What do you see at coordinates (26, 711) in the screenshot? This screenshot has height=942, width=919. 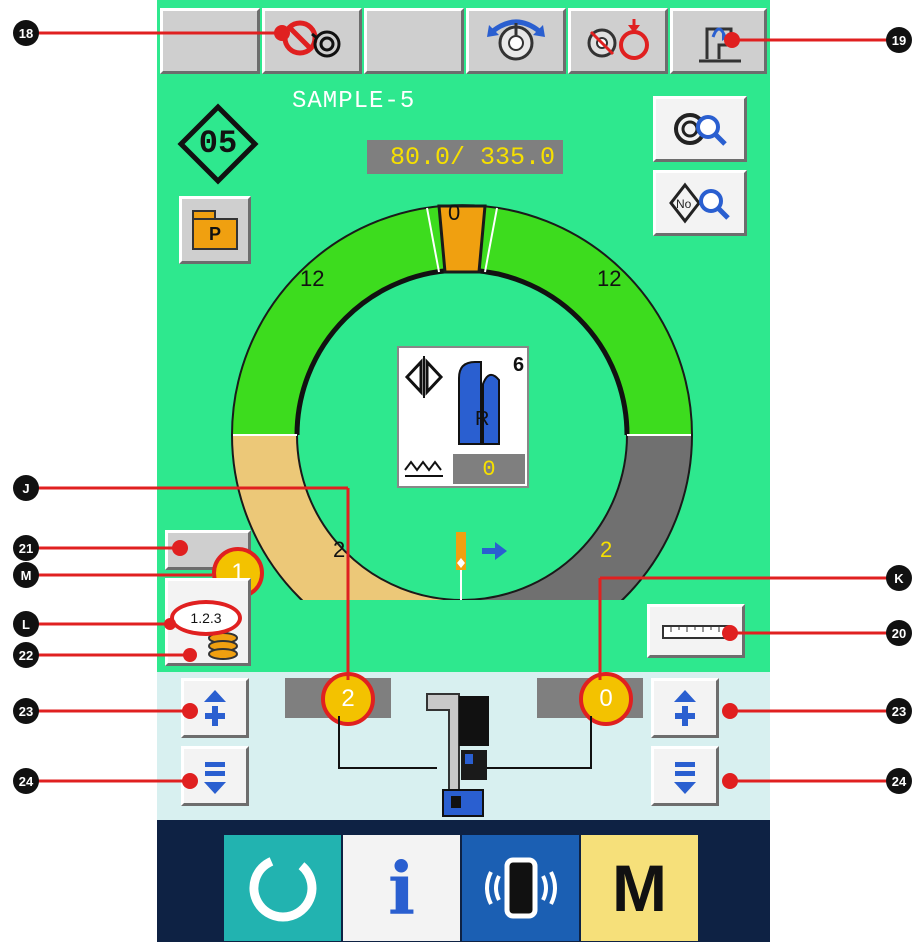 I see `callout-23-left: 23` at bounding box center [26, 711].